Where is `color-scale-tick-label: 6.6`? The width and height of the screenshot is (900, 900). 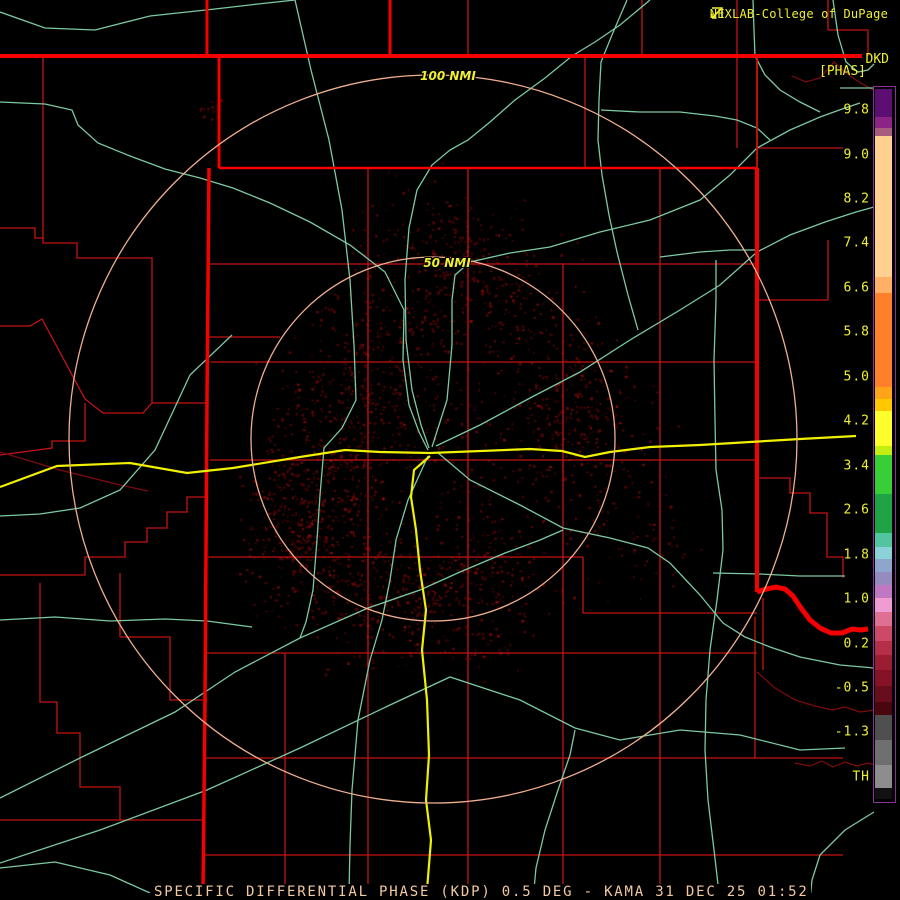 color-scale-tick-label: 6.6 is located at coordinates (856, 288).